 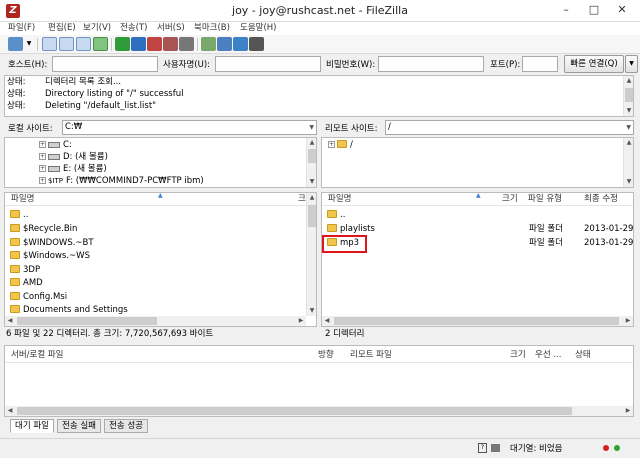 What do you see at coordinates (326, 355) in the screenshot?
I see `column-direction: 방향` at bounding box center [326, 355].